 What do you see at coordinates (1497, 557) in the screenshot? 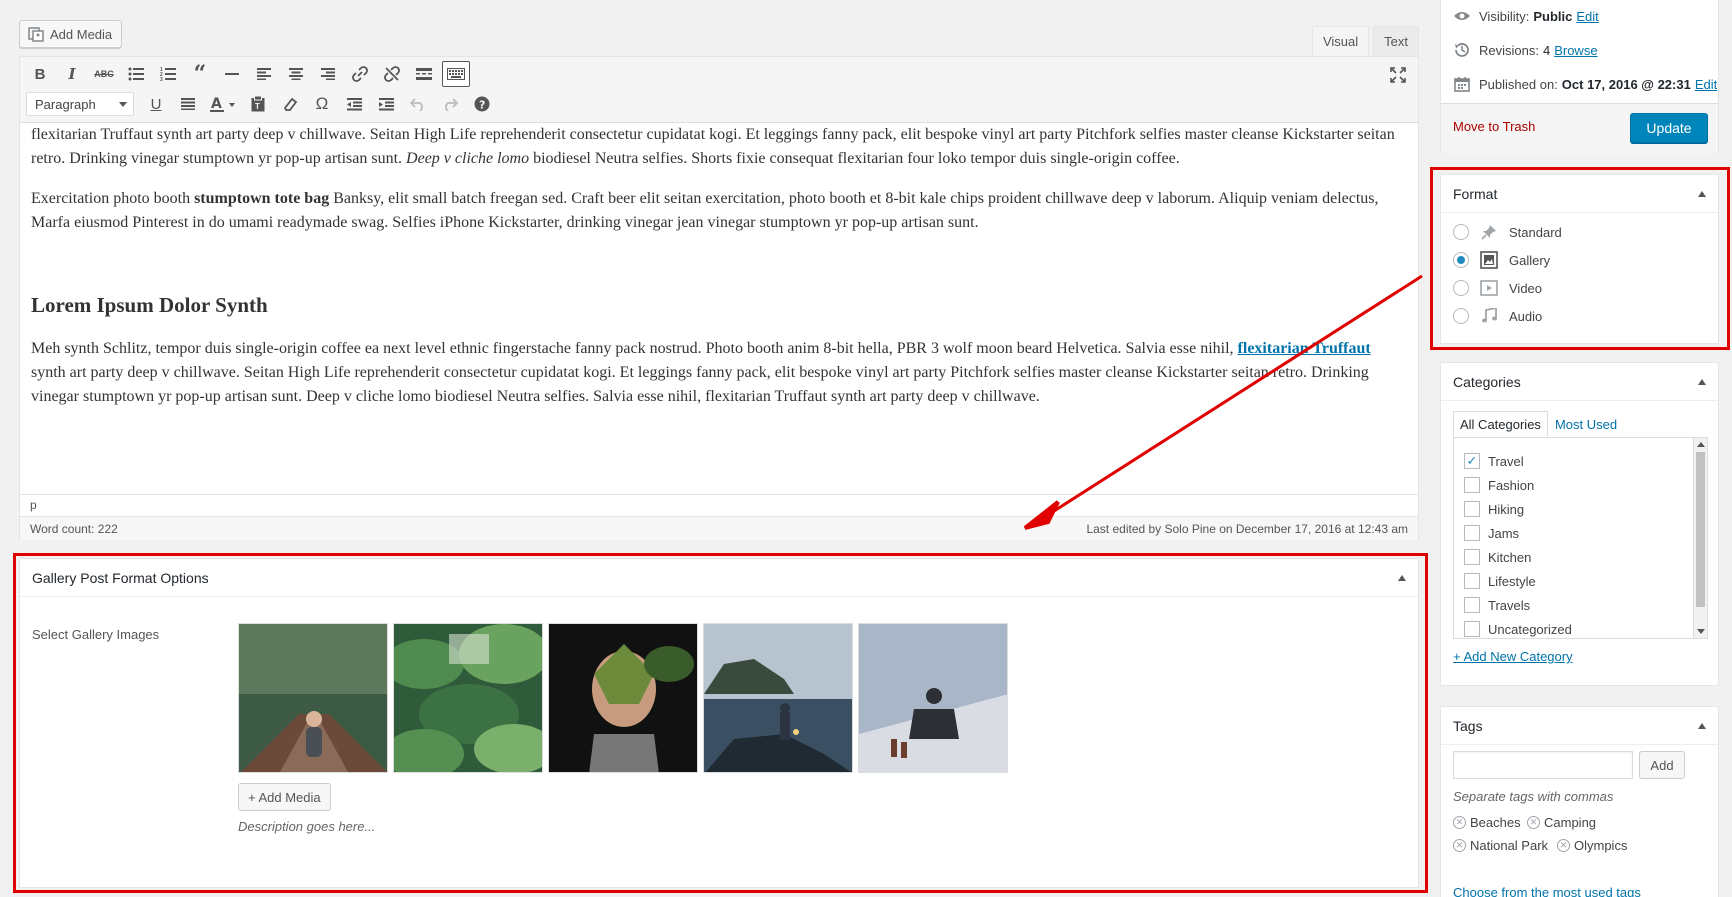
I see `category-item: Kitchen` at bounding box center [1497, 557].